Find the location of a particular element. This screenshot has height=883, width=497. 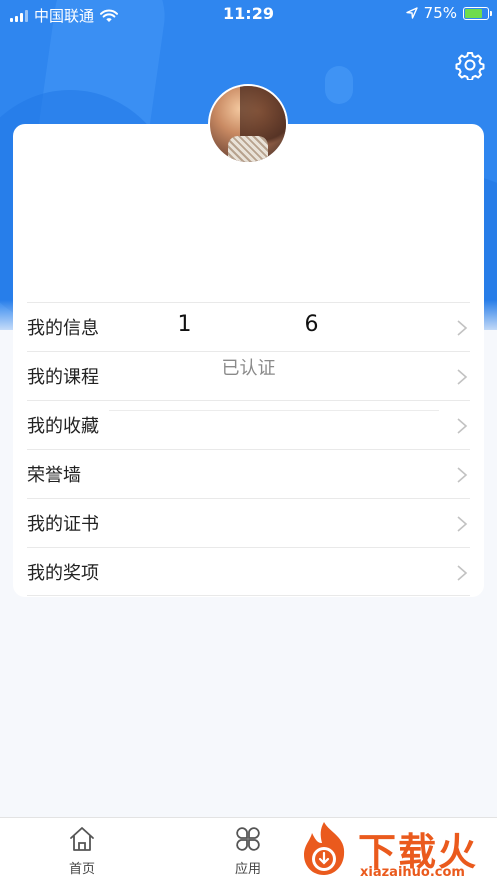

status-bar: 中国联通 11:29 75% is located at coordinates (248, 15).